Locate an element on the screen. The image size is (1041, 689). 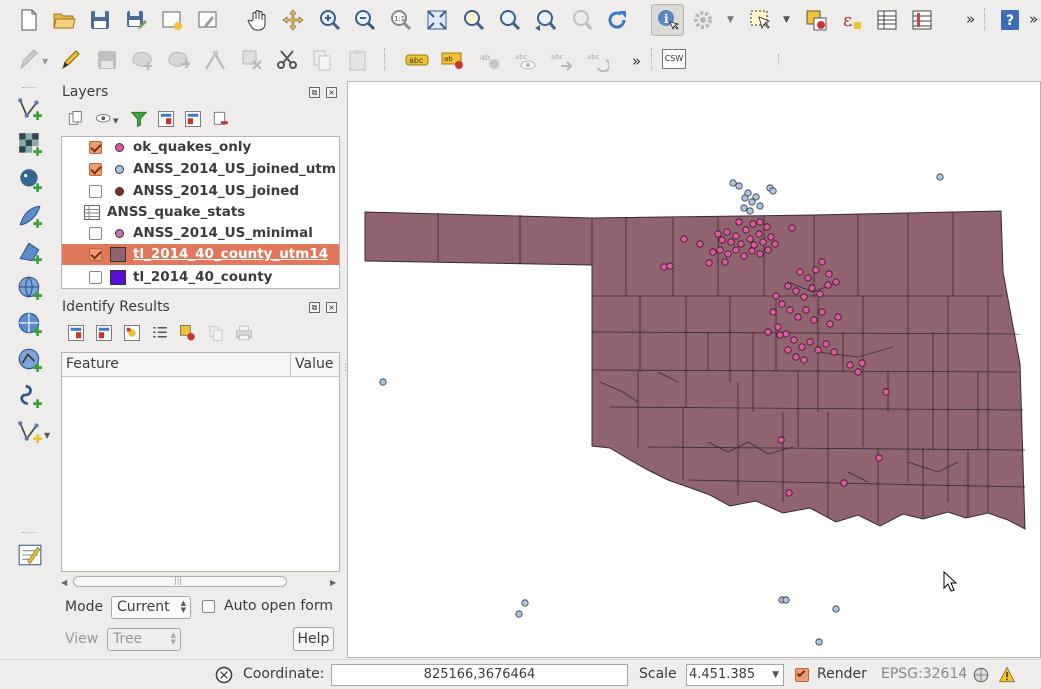
collapse-tree-icon is located at coordinates (104, 335).